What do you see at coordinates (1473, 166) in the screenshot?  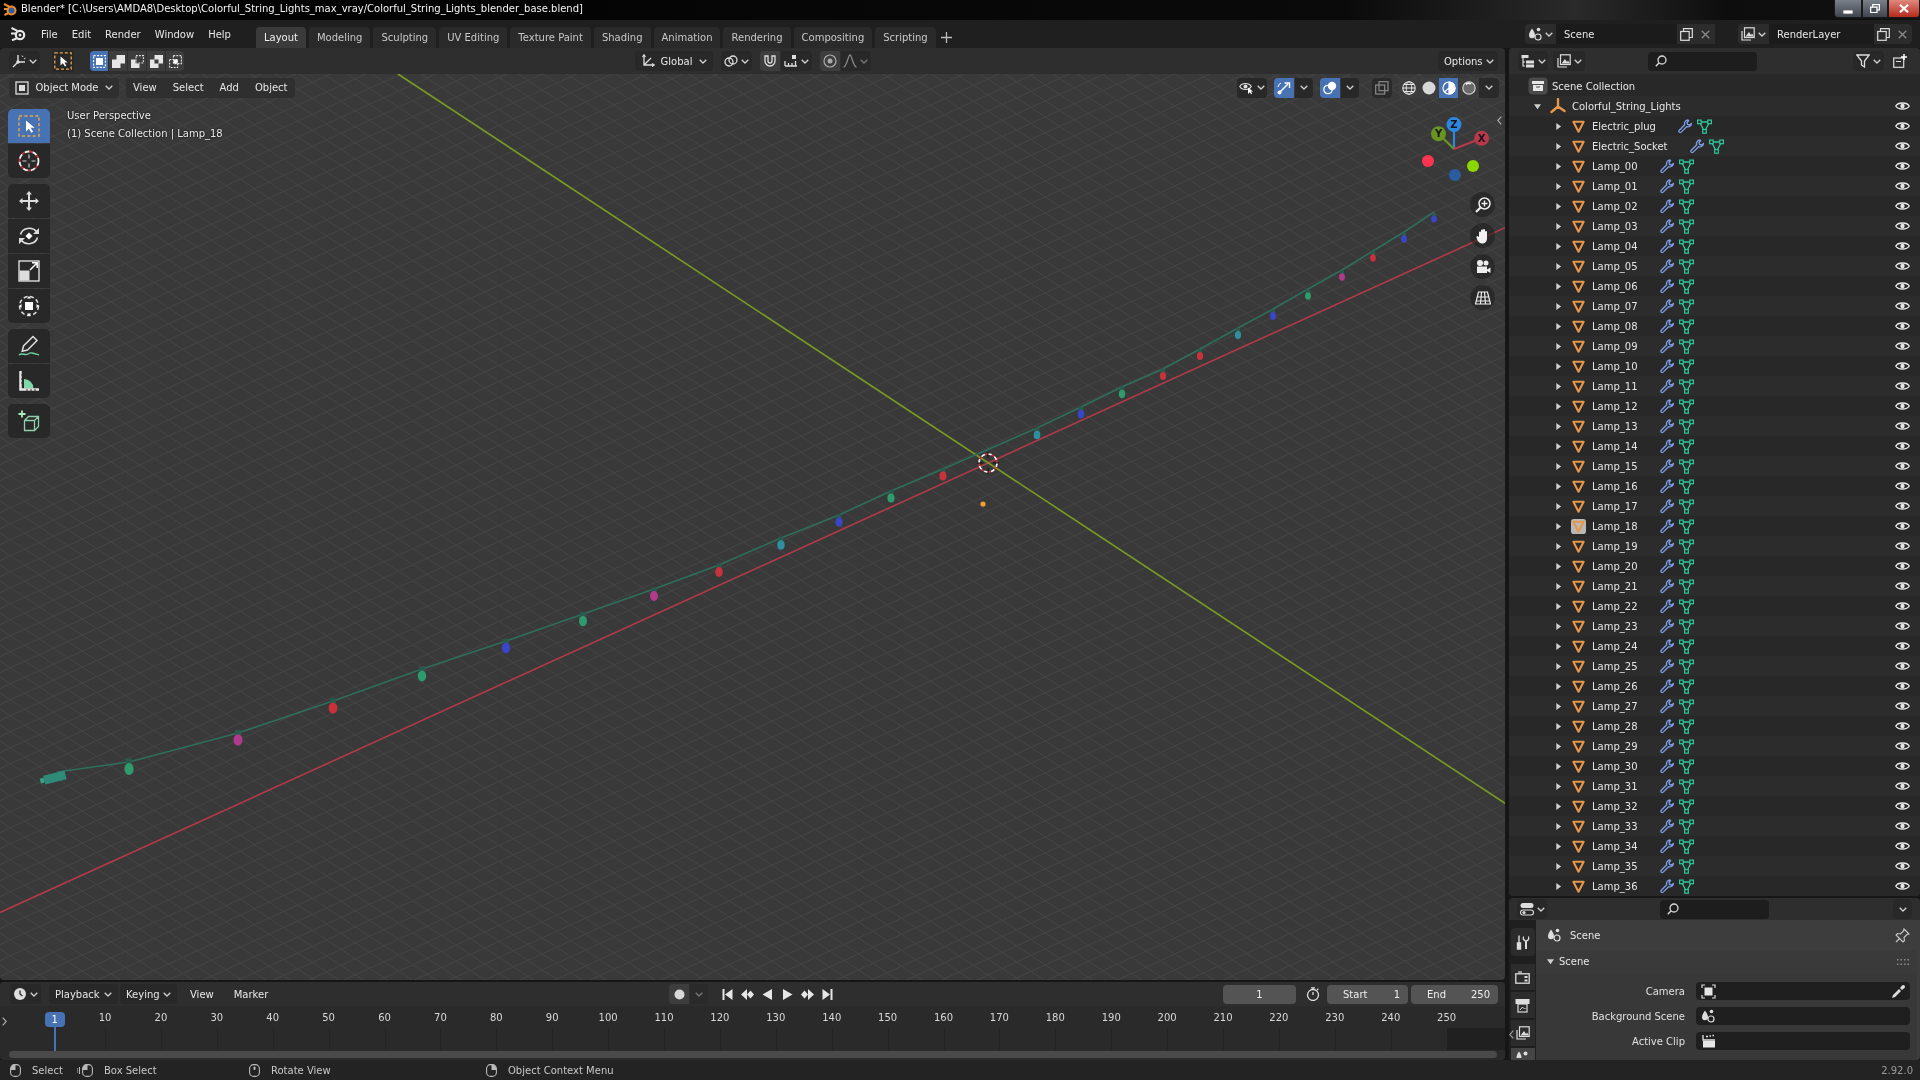 I see `negative-y-axis-handle` at bounding box center [1473, 166].